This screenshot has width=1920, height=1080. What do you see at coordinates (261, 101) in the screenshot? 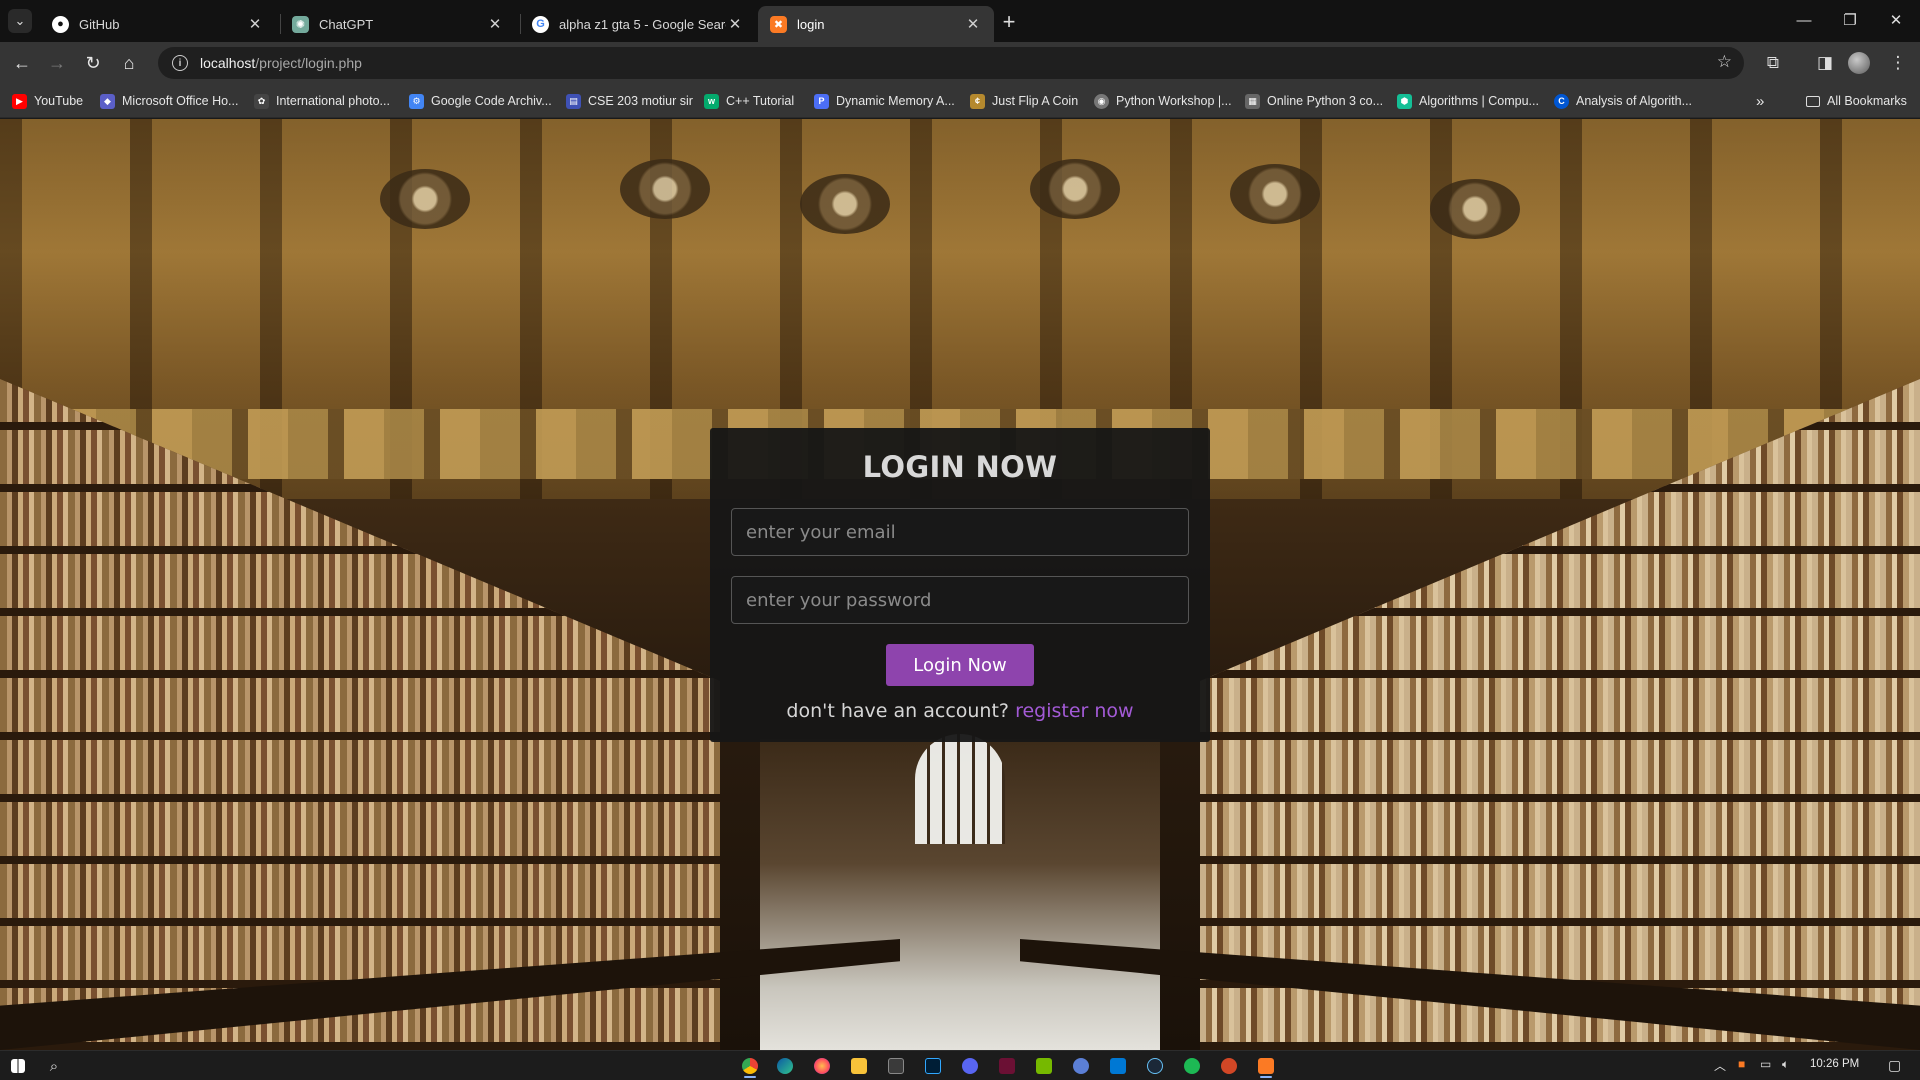
I see `photo-icon: ✿` at bounding box center [261, 101].